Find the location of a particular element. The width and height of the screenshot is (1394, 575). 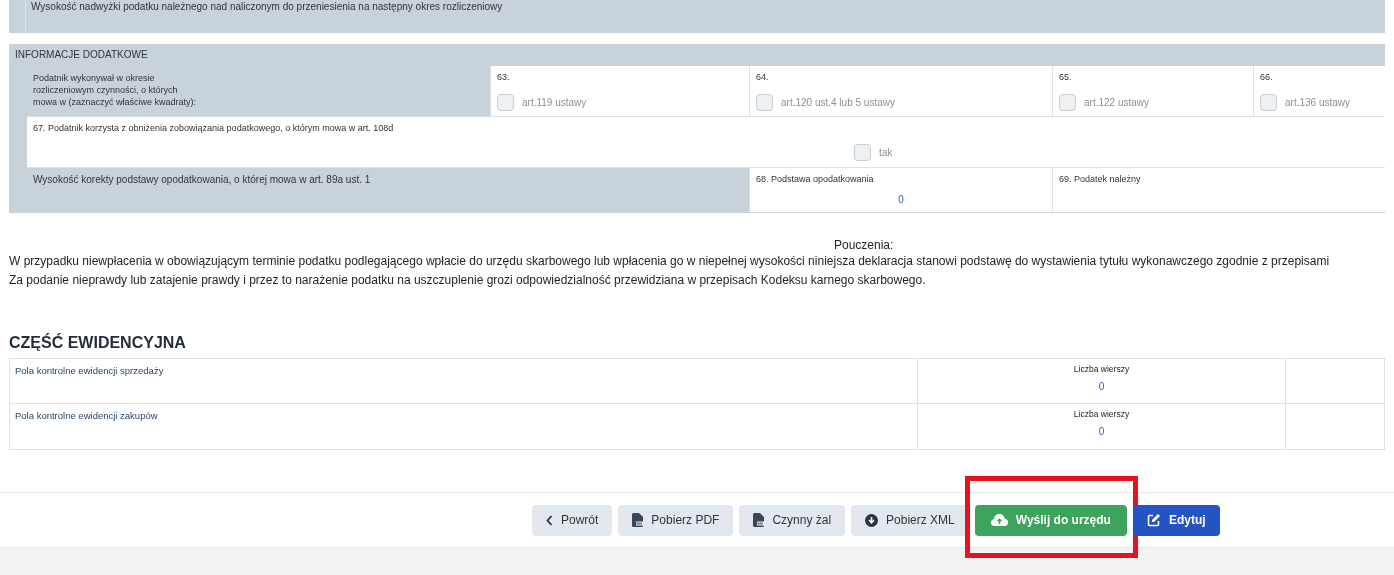

cloud-upload-icon is located at coordinates (999, 520).